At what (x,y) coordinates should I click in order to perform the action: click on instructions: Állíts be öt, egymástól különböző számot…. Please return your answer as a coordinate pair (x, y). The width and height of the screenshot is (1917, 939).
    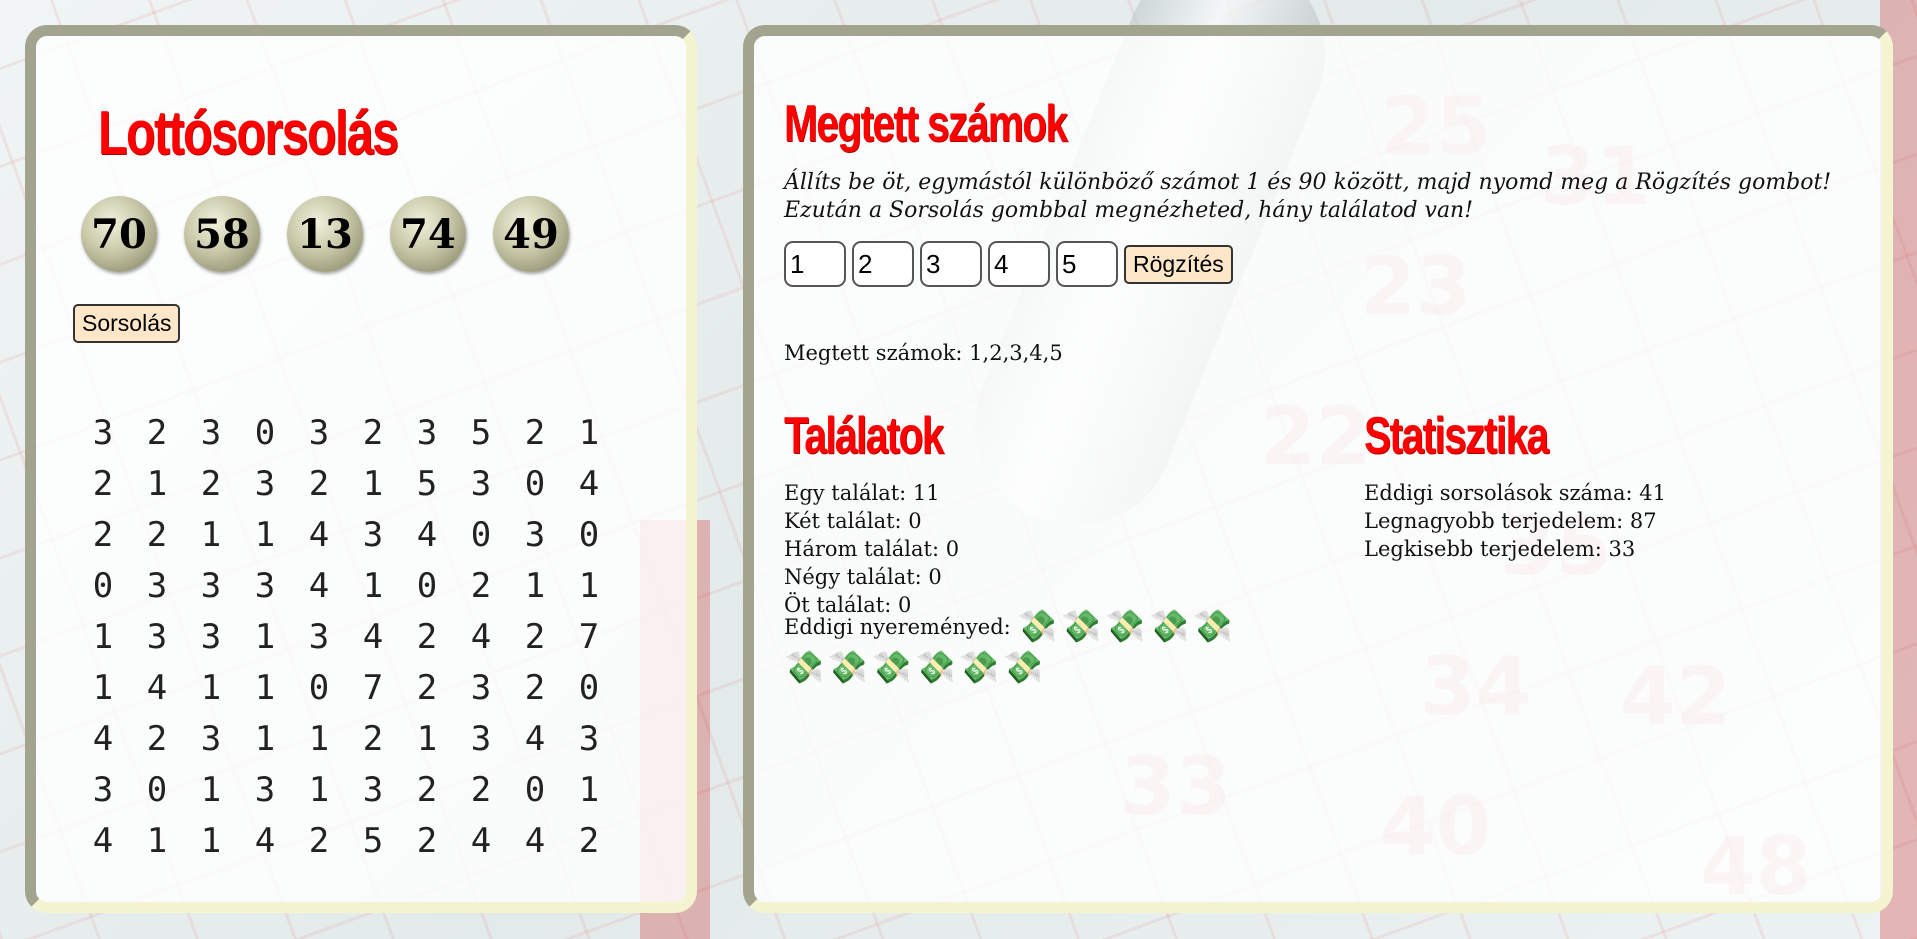
    Looking at the image, I should click on (1324, 197).